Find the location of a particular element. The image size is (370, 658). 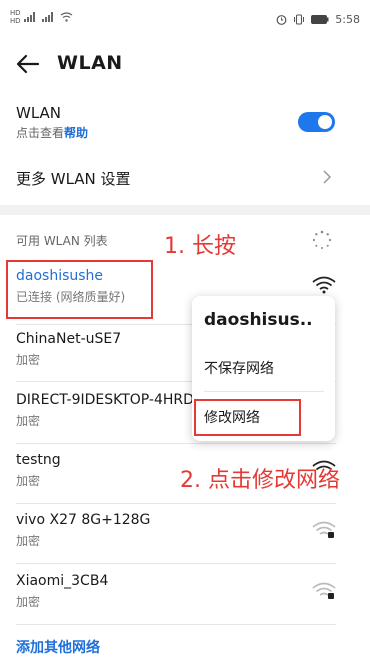

battery-icon is located at coordinates (320, 19).